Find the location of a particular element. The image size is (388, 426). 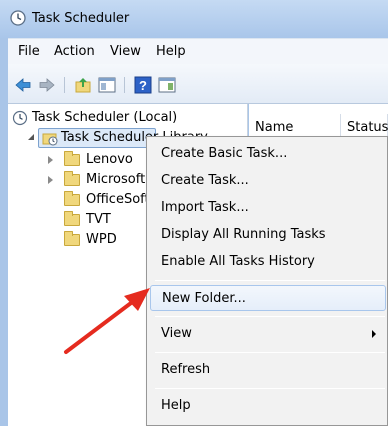

menu-item-display-running-tasks: Display All Running Tasks is located at coordinates (268, 235).